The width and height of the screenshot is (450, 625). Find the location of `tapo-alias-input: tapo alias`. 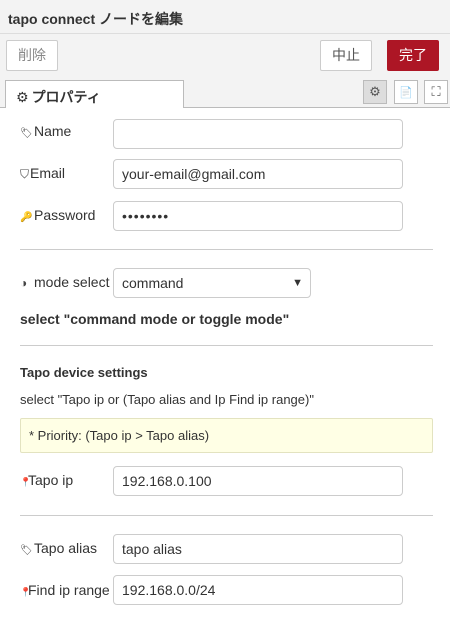

tapo-alias-input: tapo alias is located at coordinates (258, 549).